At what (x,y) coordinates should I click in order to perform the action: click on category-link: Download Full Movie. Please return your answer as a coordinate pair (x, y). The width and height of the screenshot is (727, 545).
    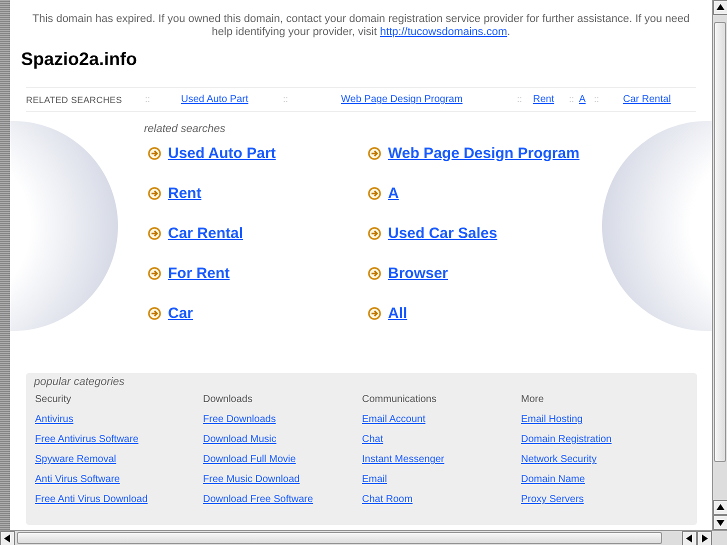
    Looking at the image, I should click on (249, 464).